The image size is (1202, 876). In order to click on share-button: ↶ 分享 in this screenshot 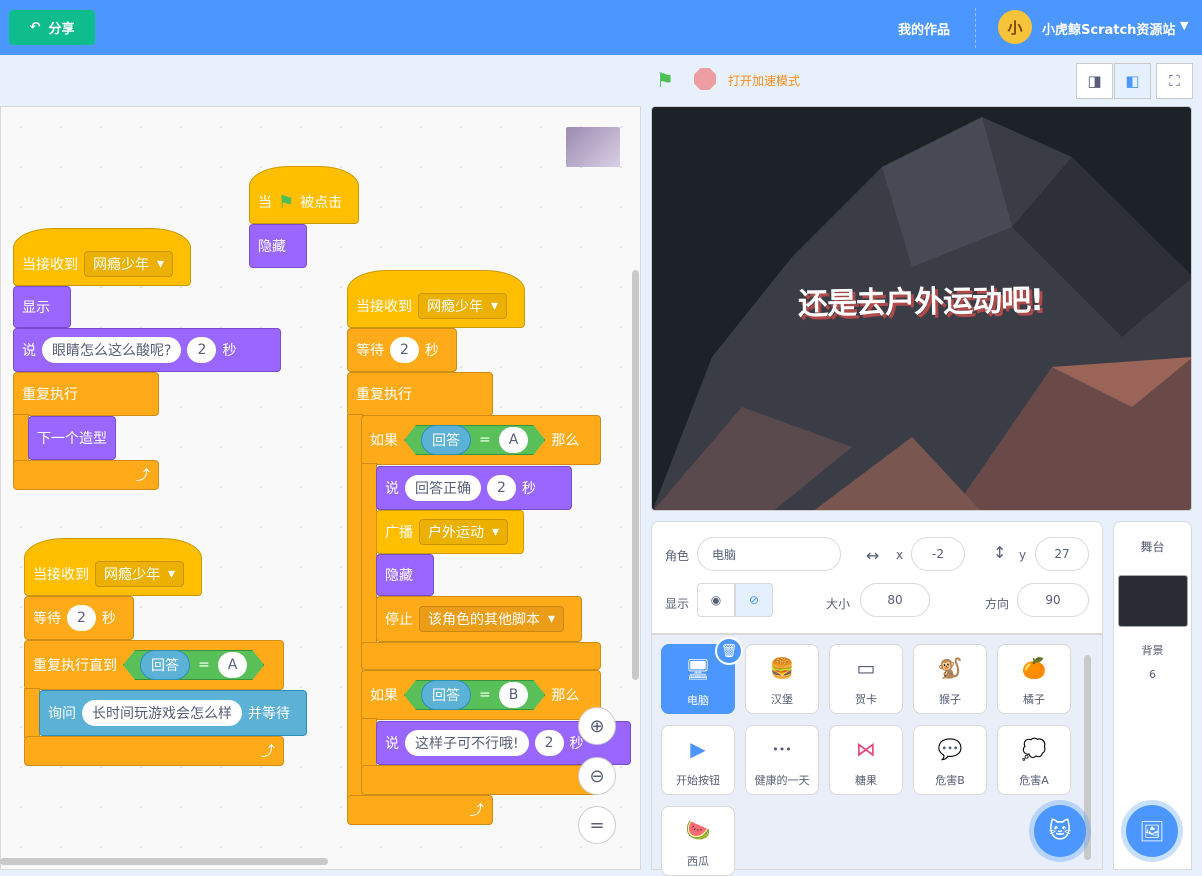, I will do `click(52, 27)`.